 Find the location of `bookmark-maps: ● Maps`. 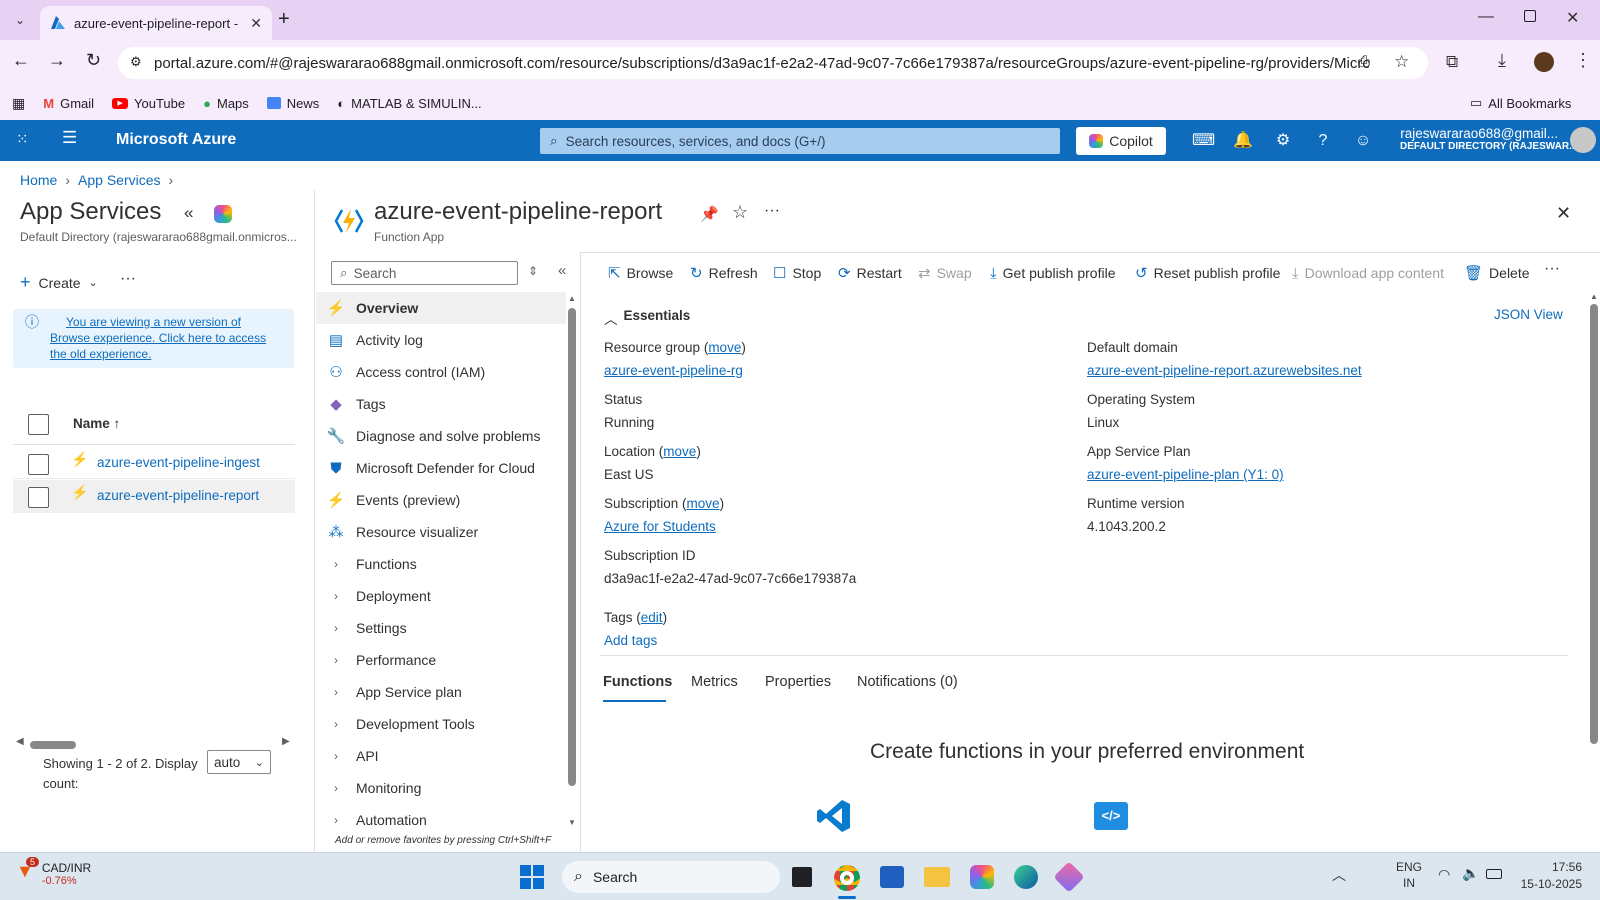

bookmark-maps: ● Maps is located at coordinates (226, 103).